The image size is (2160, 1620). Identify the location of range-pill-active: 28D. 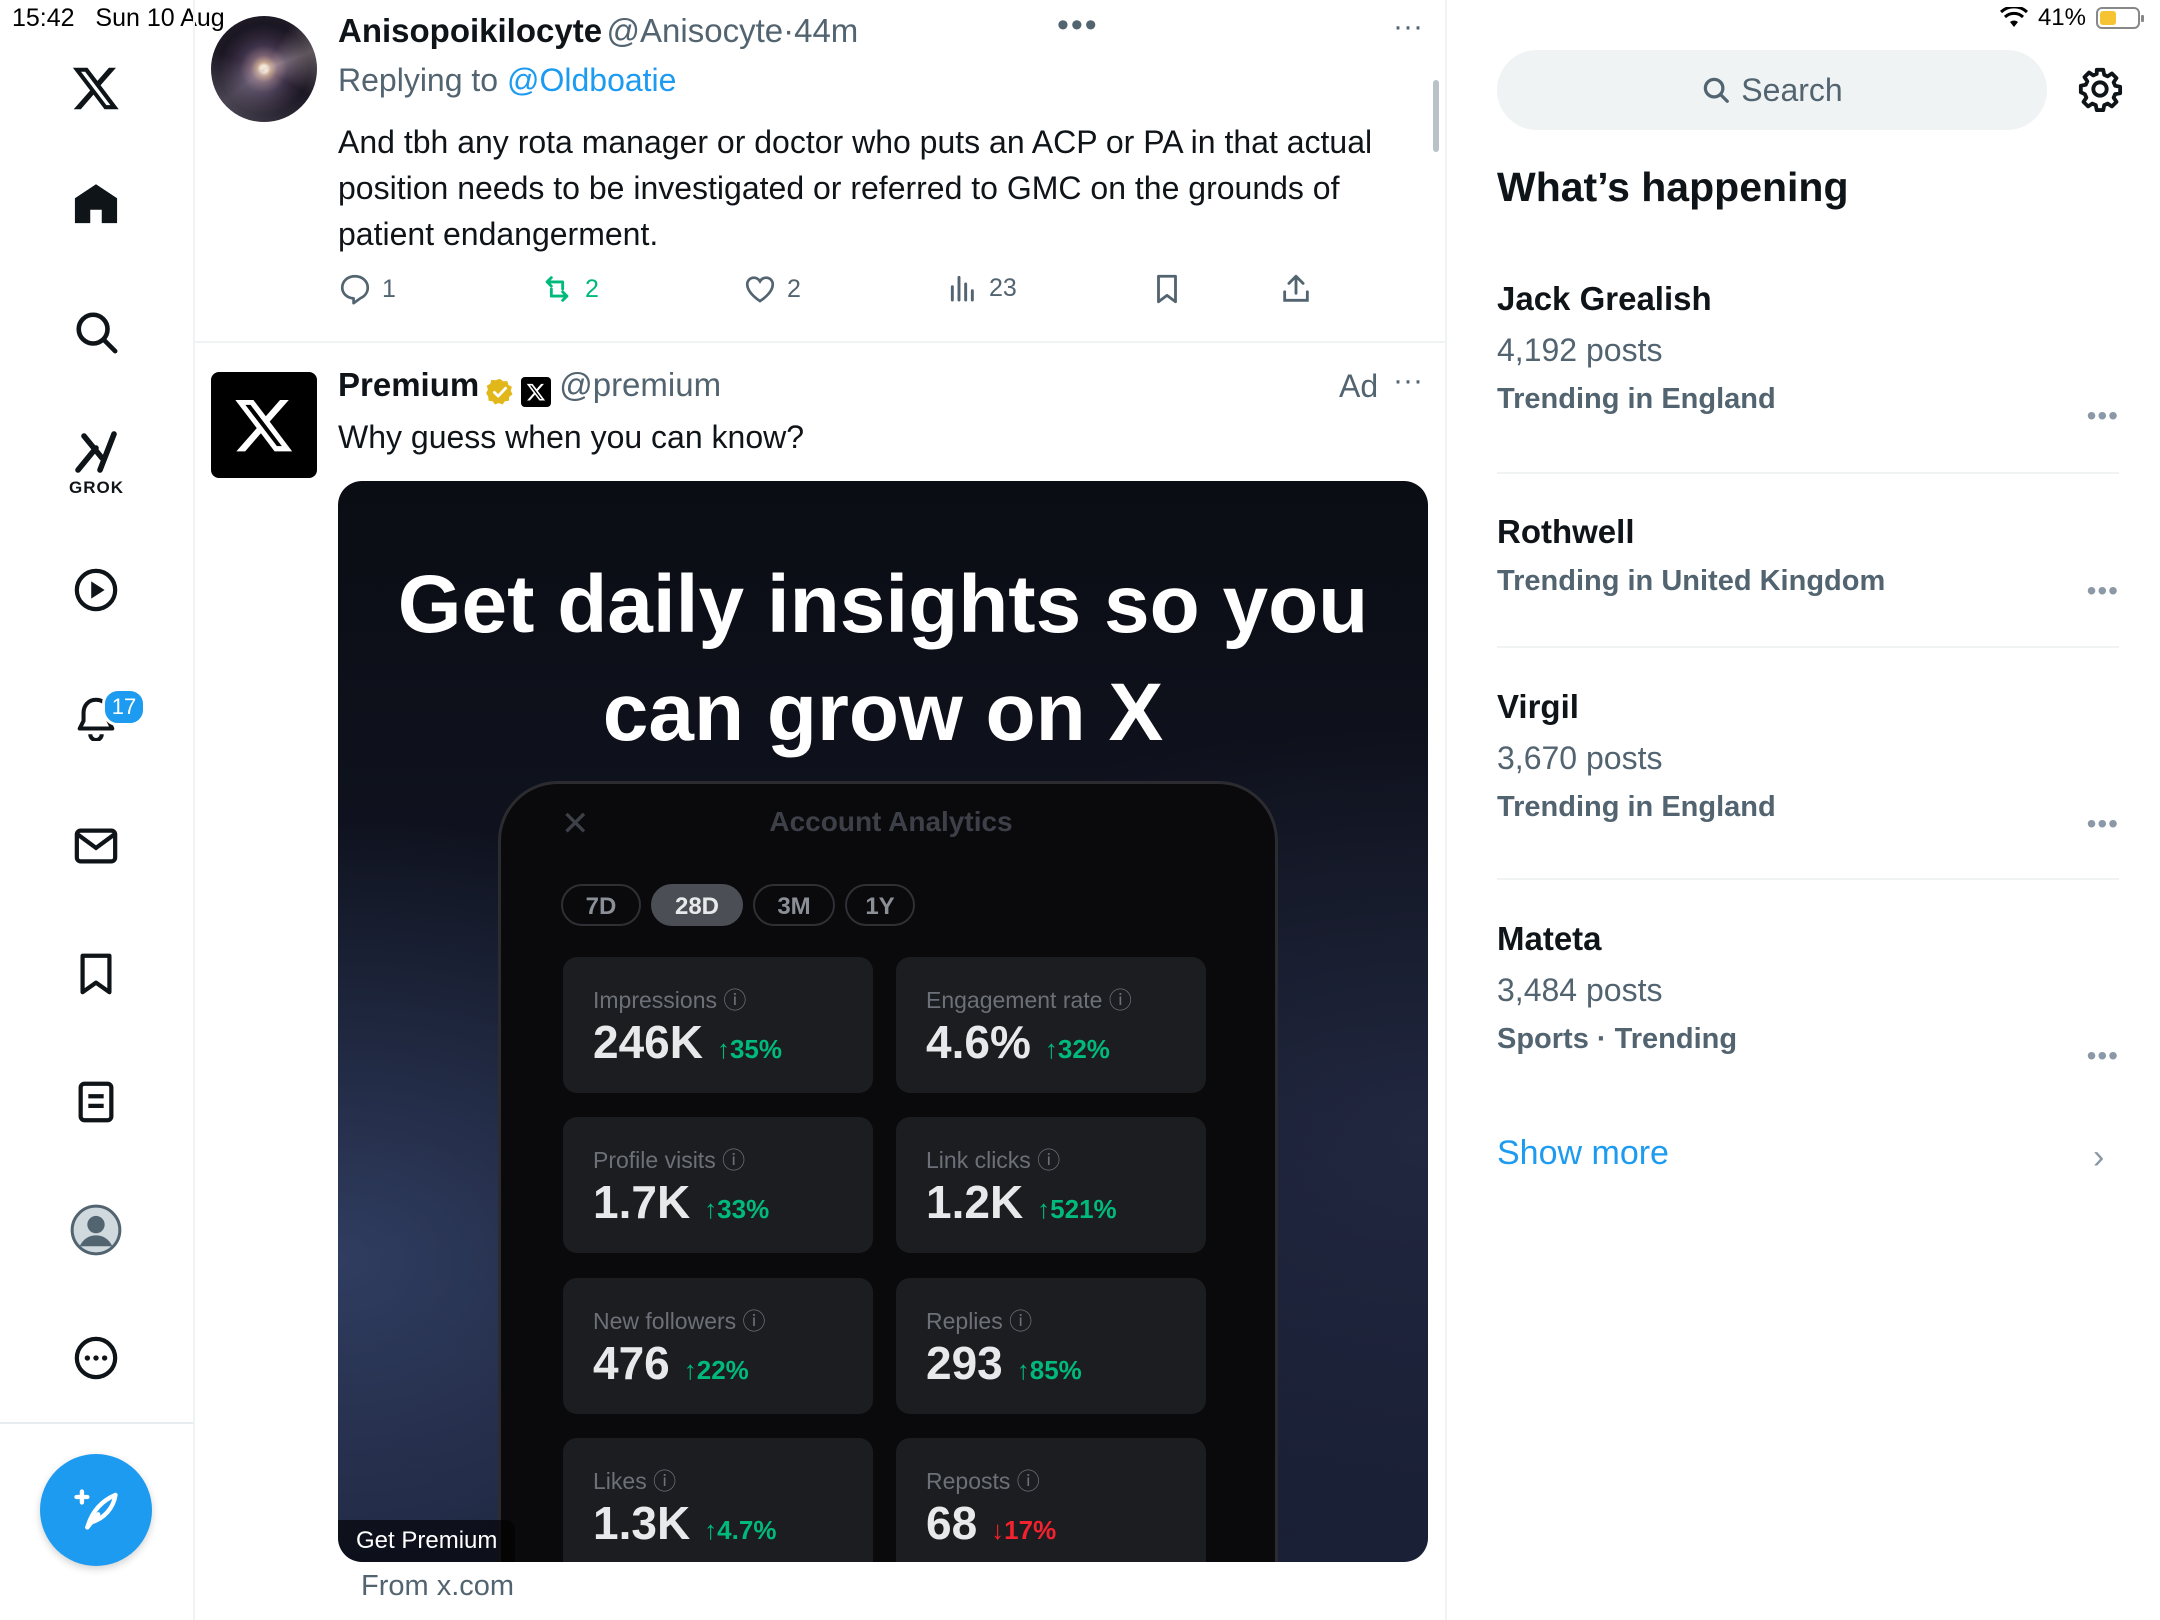
(697, 905).